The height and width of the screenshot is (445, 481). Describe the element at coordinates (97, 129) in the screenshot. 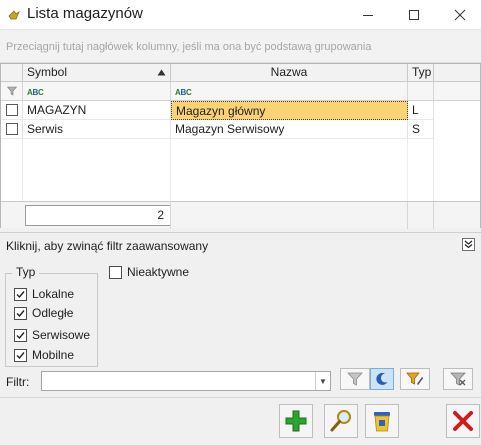

I see `cell-symbol: Serwis` at that location.